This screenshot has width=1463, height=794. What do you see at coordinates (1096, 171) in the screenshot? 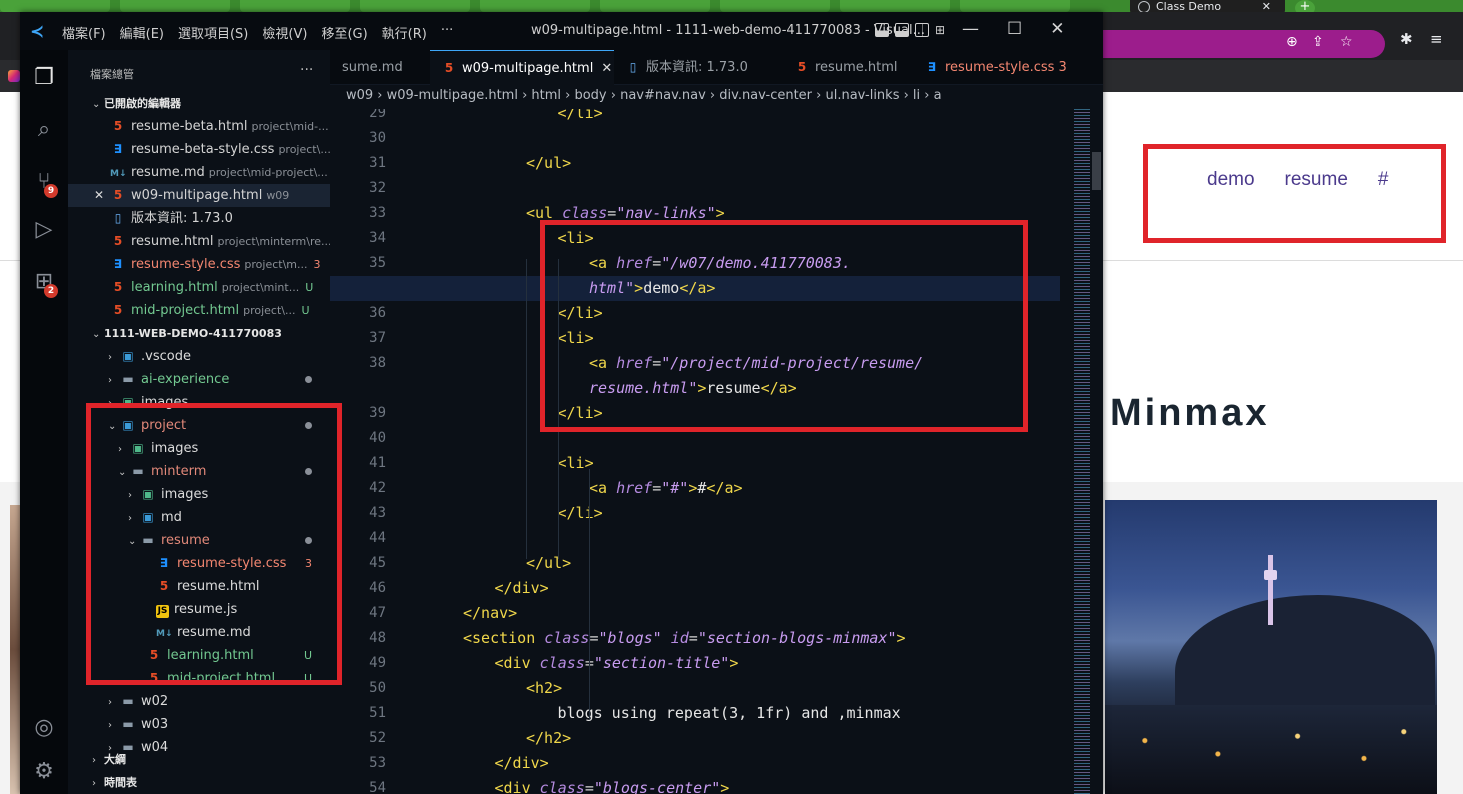
I see `scrollbar-thumb` at bounding box center [1096, 171].